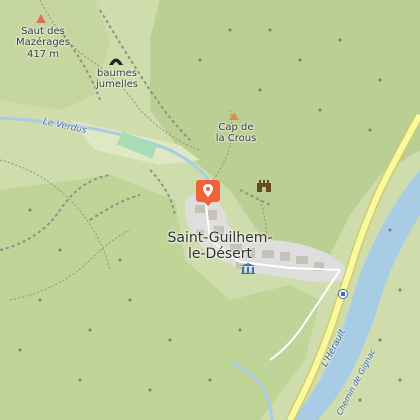 The height and width of the screenshot is (420, 420). What do you see at coordinates (234, 116) in the screenshot?
I see `viewpoint-icon` at bounding box center [234, 116].